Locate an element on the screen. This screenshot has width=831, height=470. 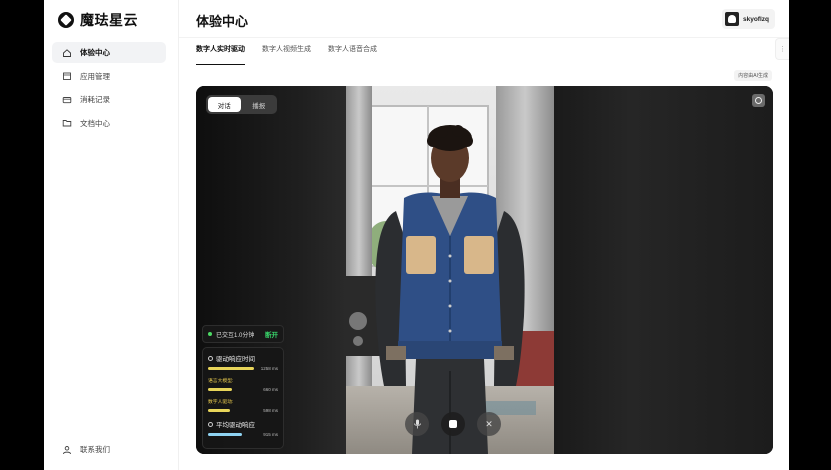
mode-dialog-button: 对话 is located at coordinates (224, 104).